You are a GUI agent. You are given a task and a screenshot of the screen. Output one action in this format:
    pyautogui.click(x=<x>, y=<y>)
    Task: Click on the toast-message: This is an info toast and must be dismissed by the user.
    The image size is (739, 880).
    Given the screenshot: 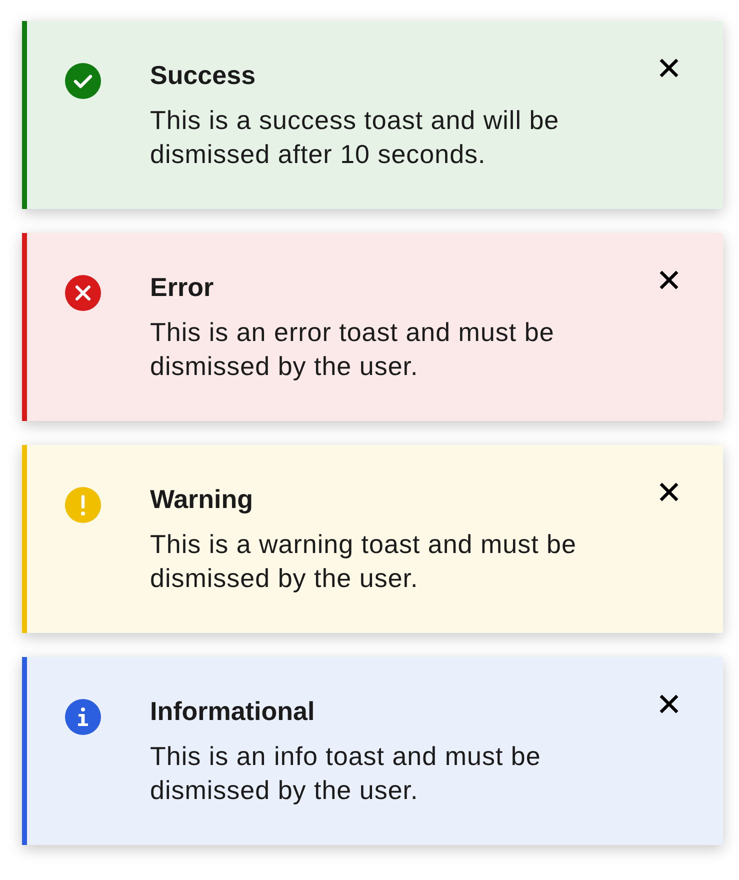 What is the action you would take?
    pyautogui.click(x=346, y=773)
    